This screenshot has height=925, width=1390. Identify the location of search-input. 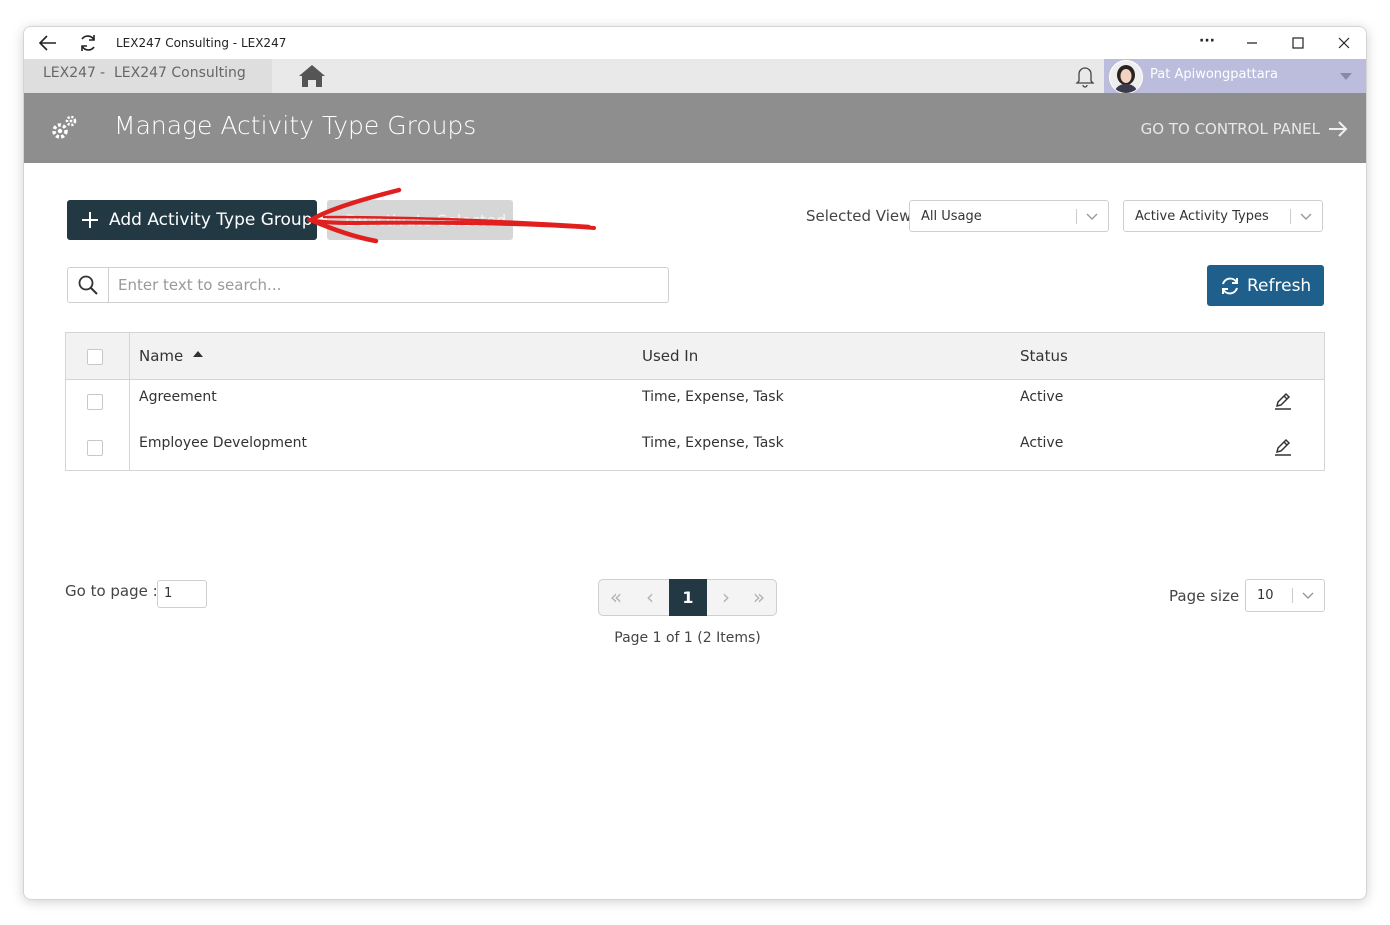
(383, 285).